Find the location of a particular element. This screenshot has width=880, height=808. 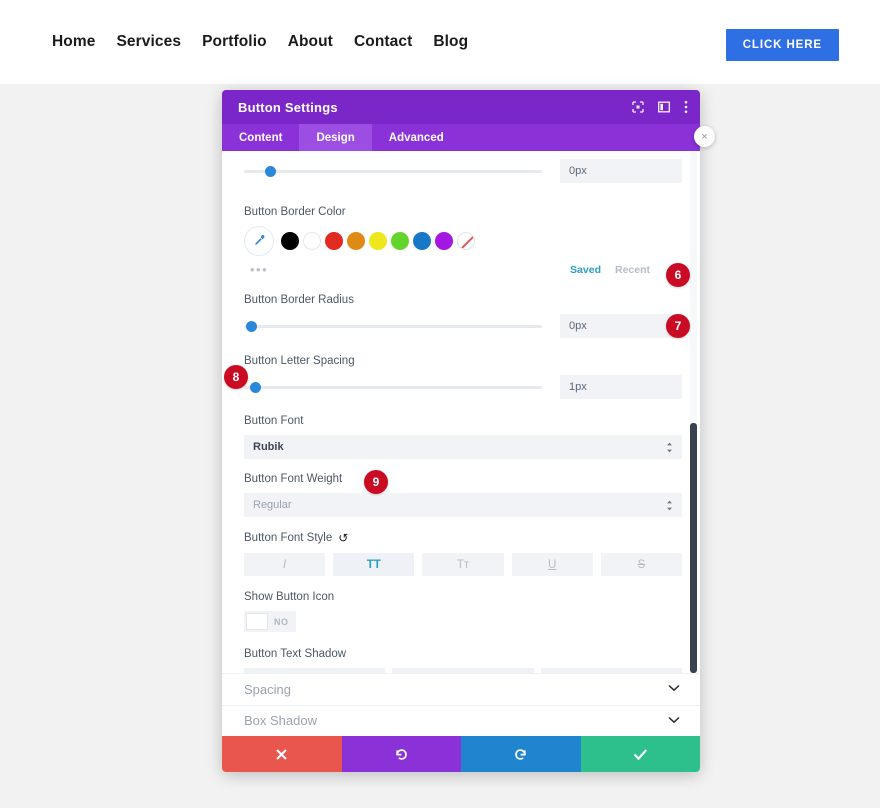

button-font-value: Rubik is located at coordinates (268, 447).